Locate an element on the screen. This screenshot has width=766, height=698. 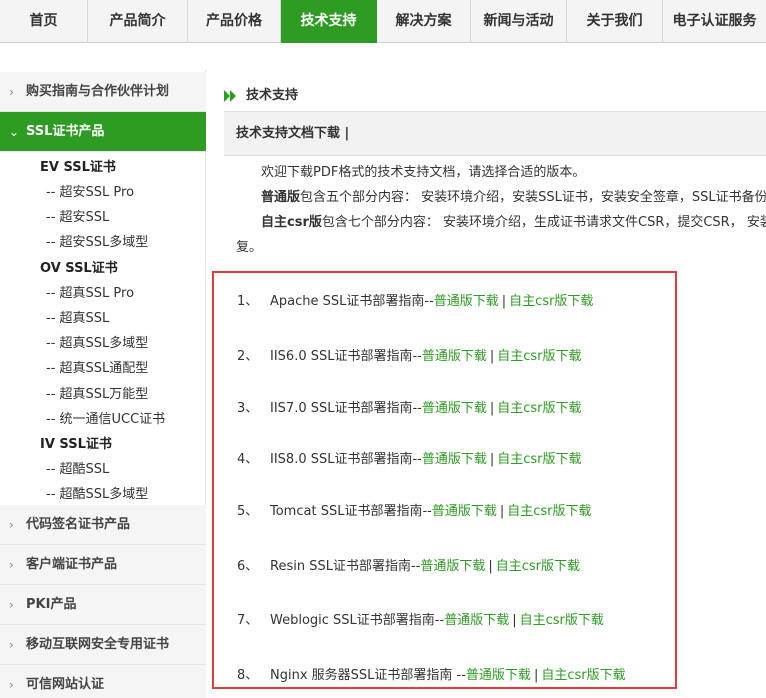
breadcrumb-label: 技术支持 is located at coordinates (272, 95).